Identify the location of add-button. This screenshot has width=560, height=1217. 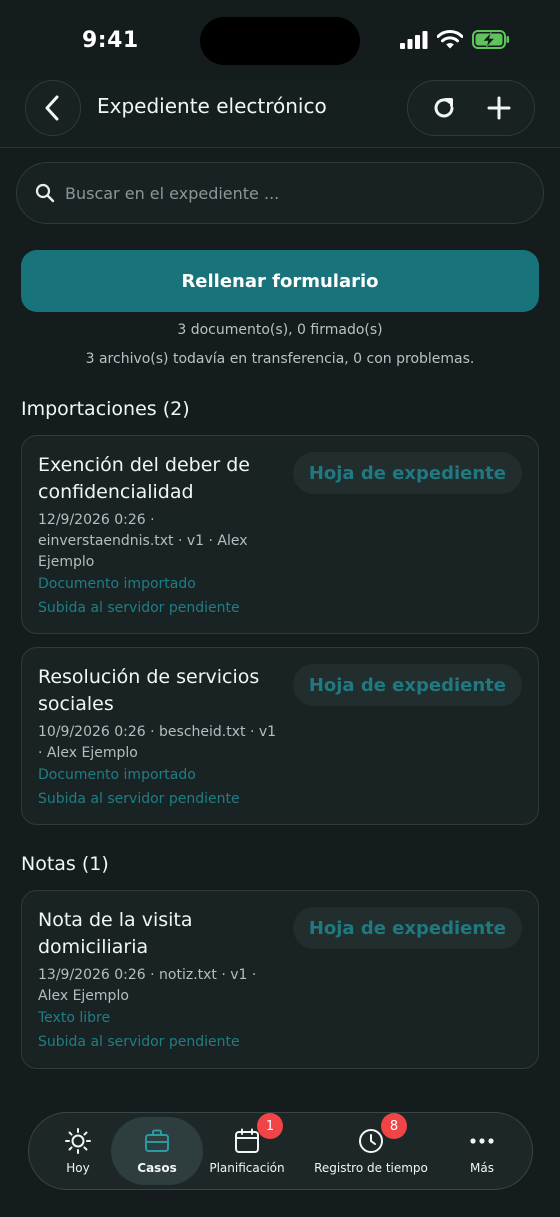
(499, 108).